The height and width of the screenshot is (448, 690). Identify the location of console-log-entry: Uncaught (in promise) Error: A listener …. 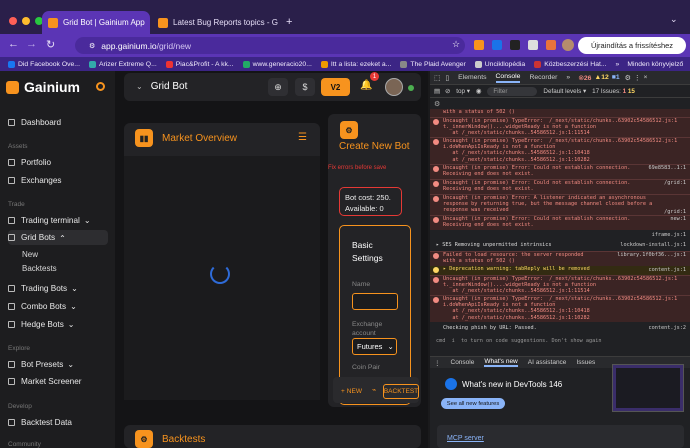
(560, 204).